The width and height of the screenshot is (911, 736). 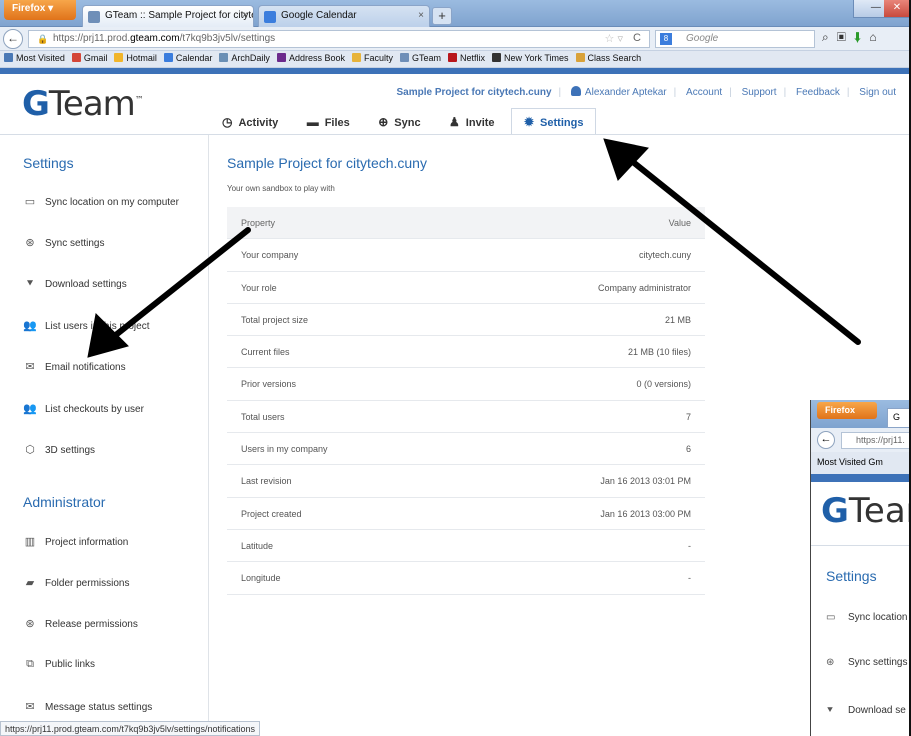 What do you see at coordinates (74, 366) in the screenshot?
I see `sidebar-item-email-notifications: ✉ Email notifications` at bounding box center [74, 366].